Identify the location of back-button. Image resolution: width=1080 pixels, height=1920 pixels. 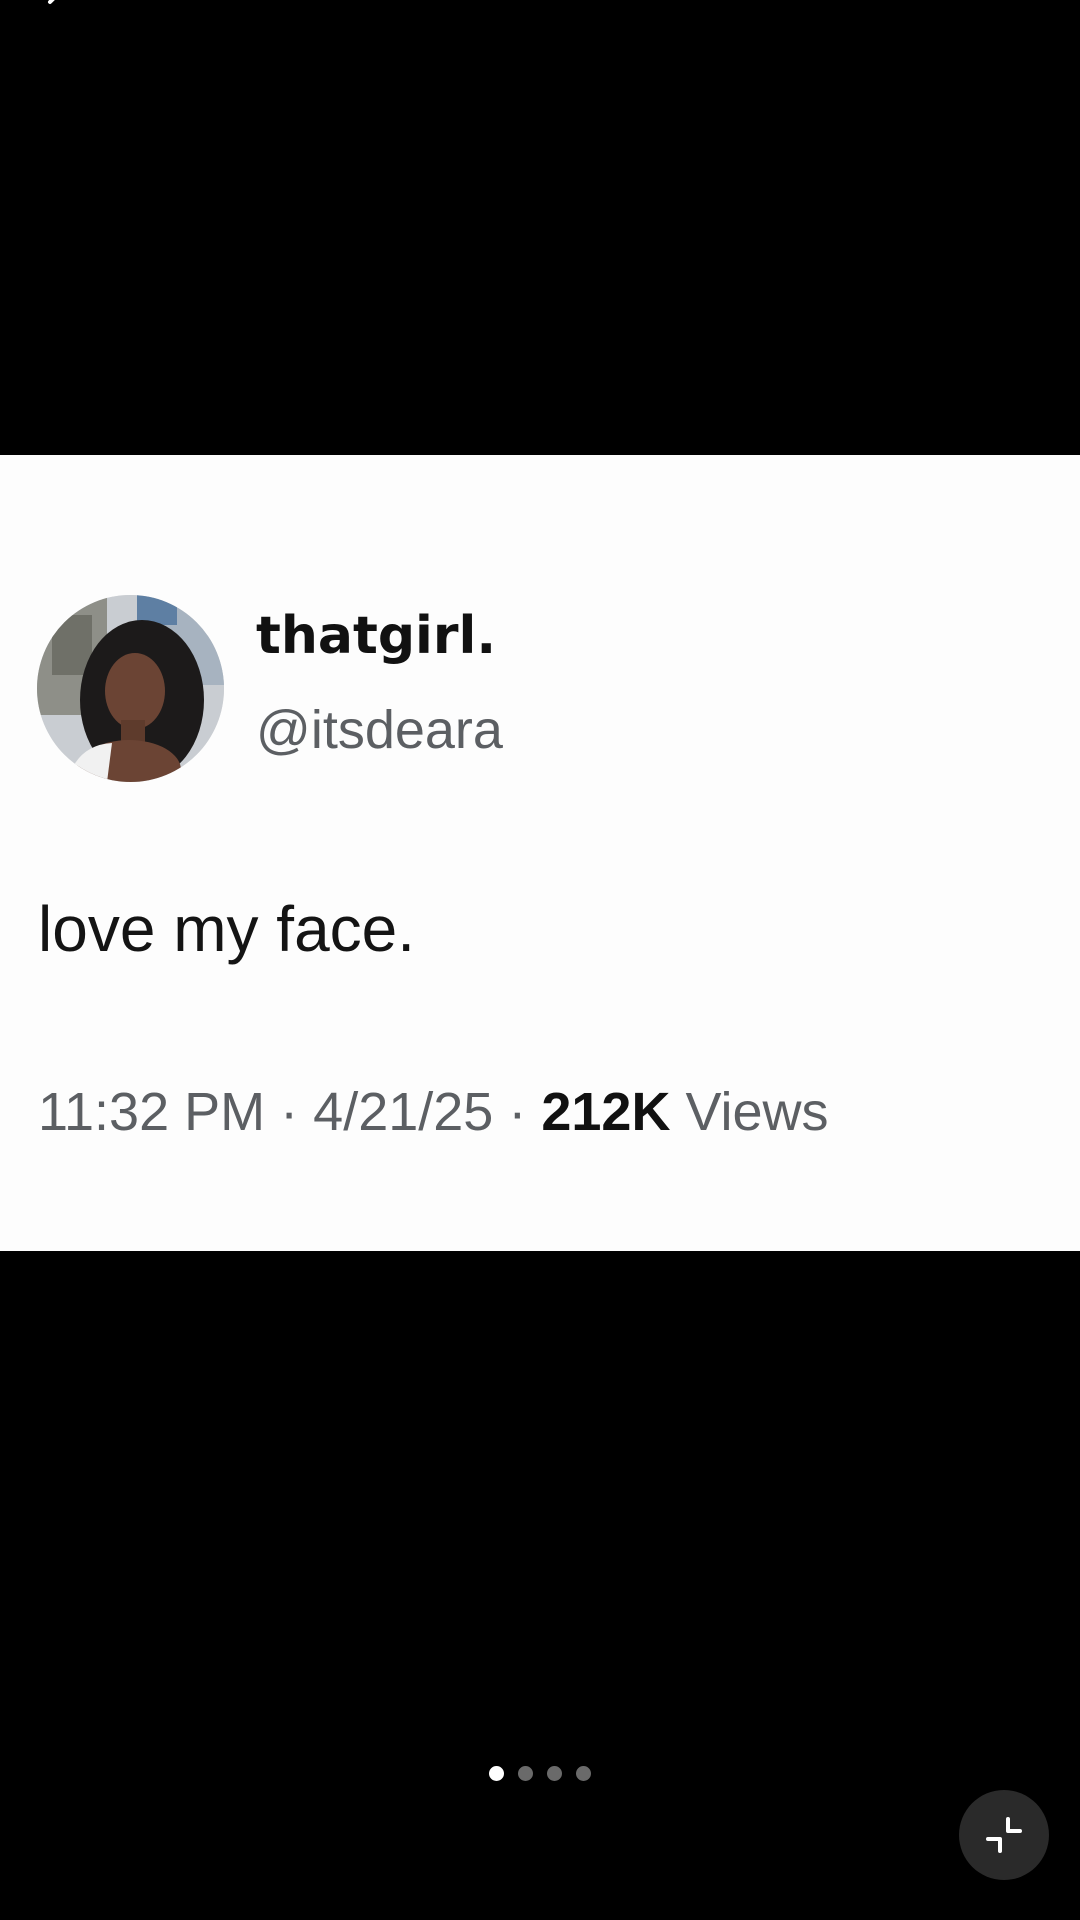
(58, 11).